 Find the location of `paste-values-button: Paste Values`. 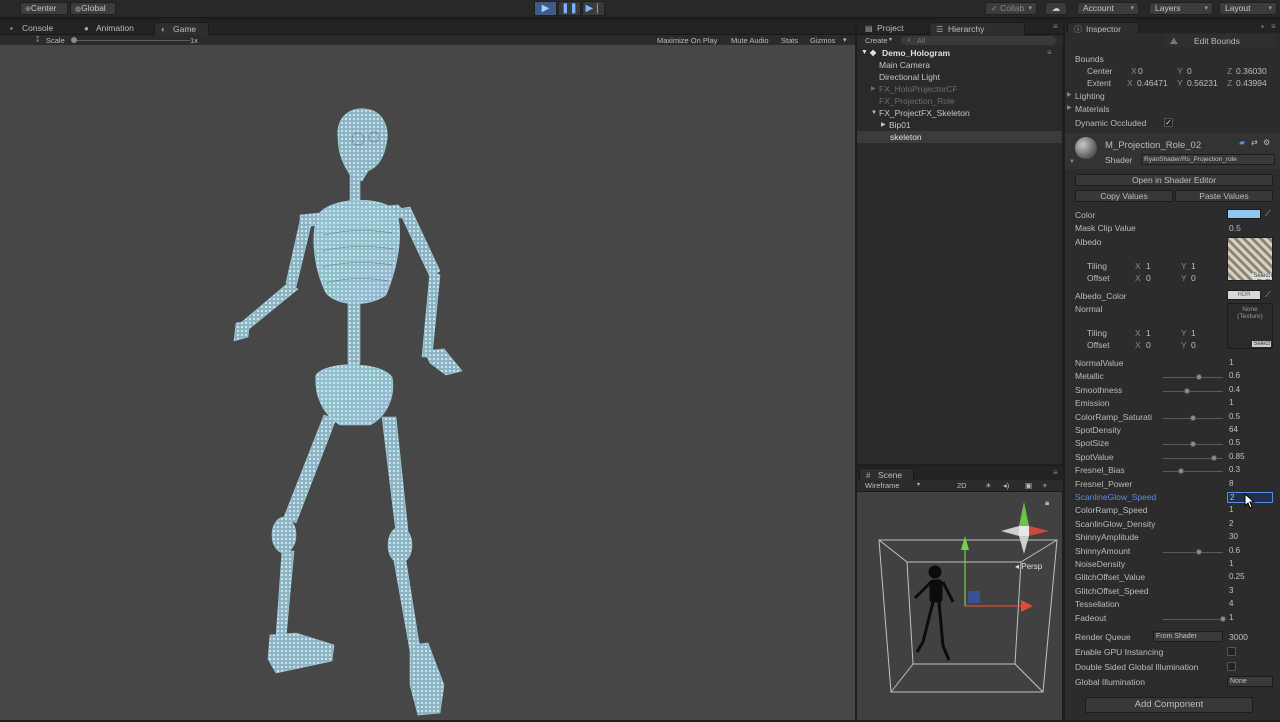

paste-values-button: Paste Values is located at coordinates (1224, 196).